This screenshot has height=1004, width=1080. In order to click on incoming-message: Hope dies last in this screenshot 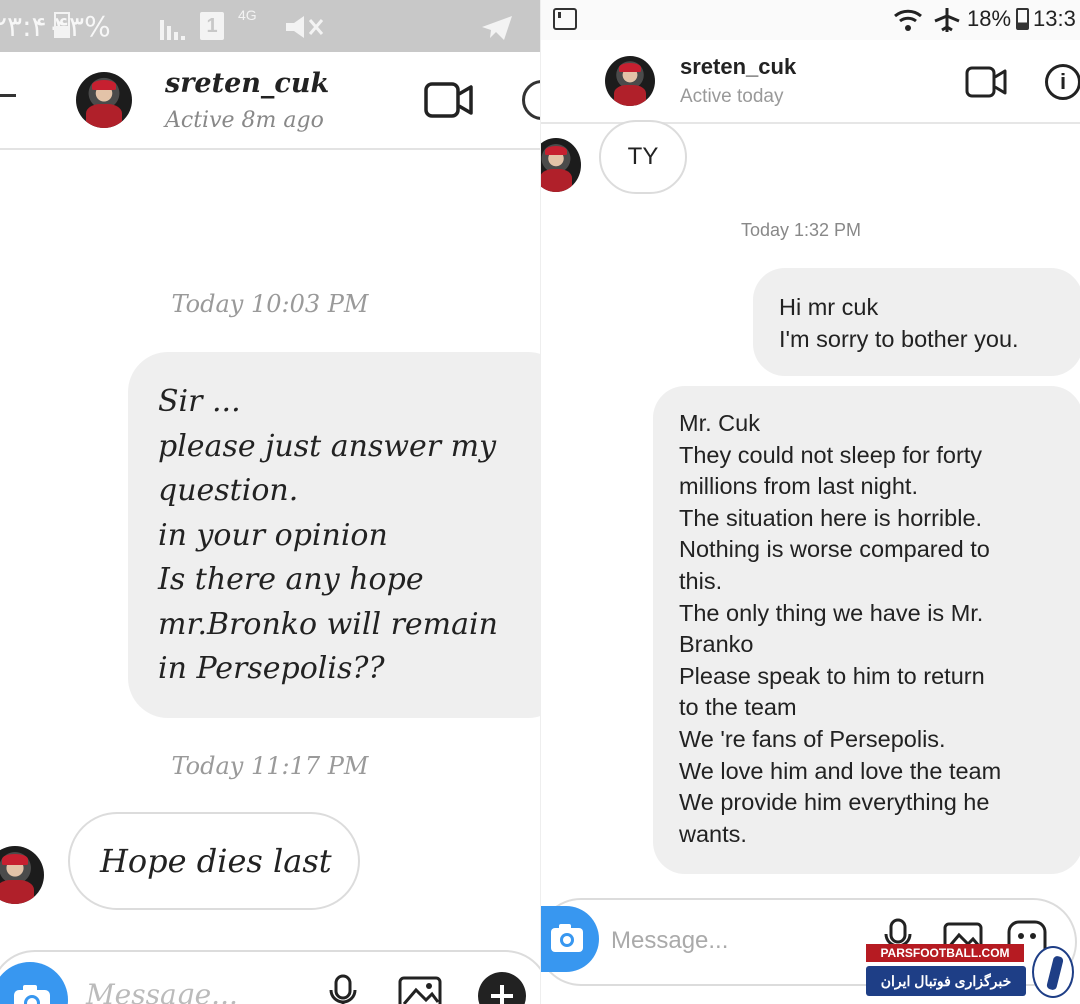, I will do `click(214, 861)`.